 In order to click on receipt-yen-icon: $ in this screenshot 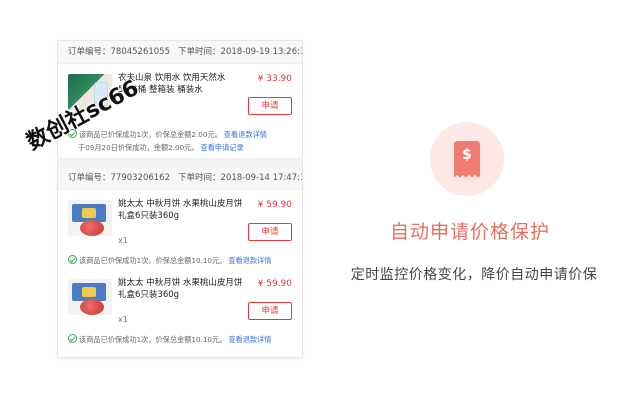, I will do `click(467, 160)`.